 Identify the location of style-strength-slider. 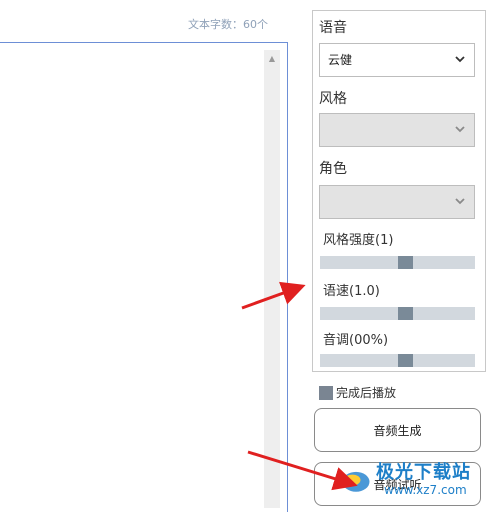
(397, 262).